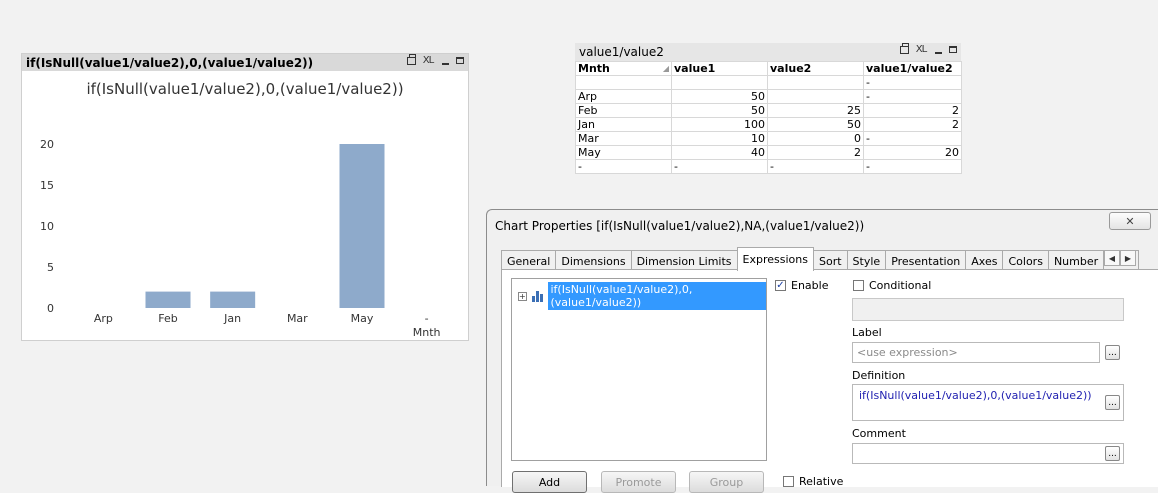 The height and width of the screenshot is (493, 1158). What do you see at coordinates (780, 285) in the screenshot?
I see `enable-checkbox: ✓` at bounding box center [780, 285].